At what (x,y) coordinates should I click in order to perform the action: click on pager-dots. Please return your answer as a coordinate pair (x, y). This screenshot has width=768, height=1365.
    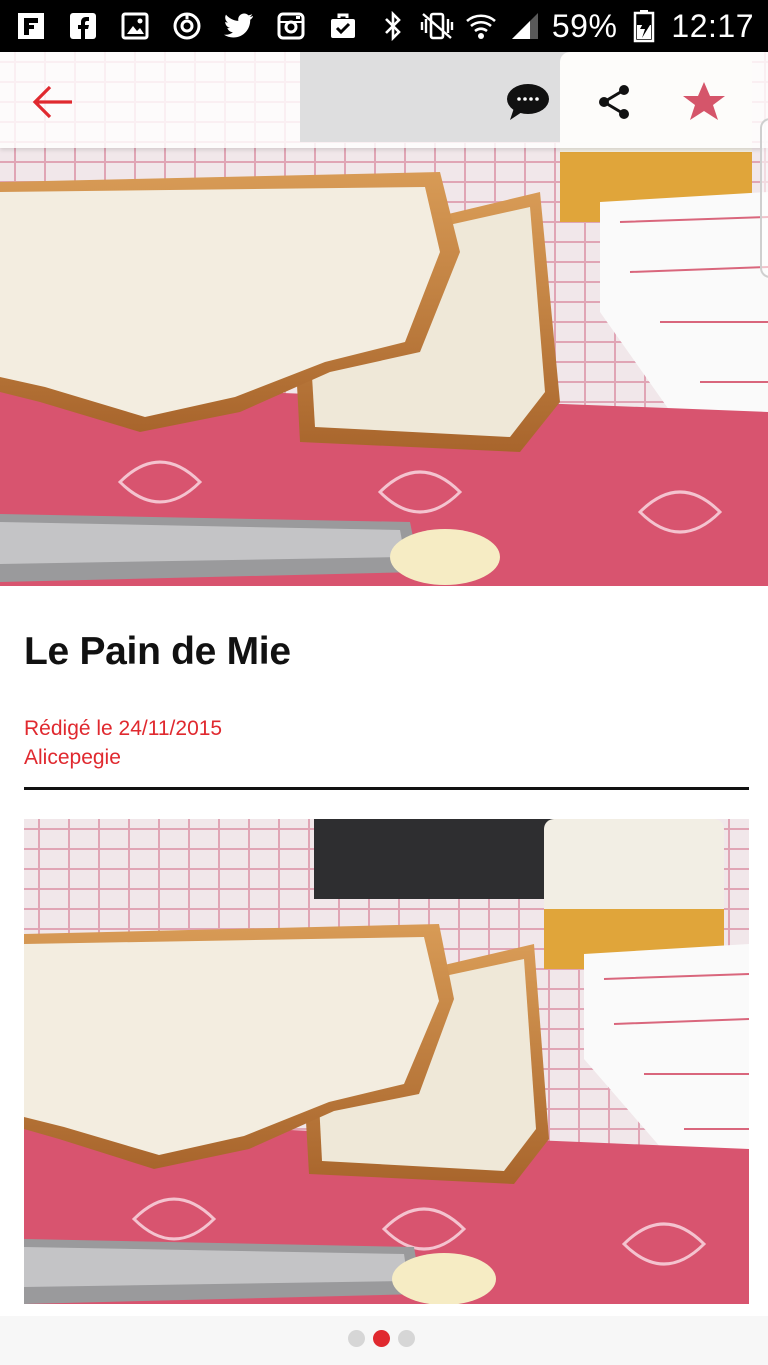
    Looking at the image, I should click on (381, 1338).